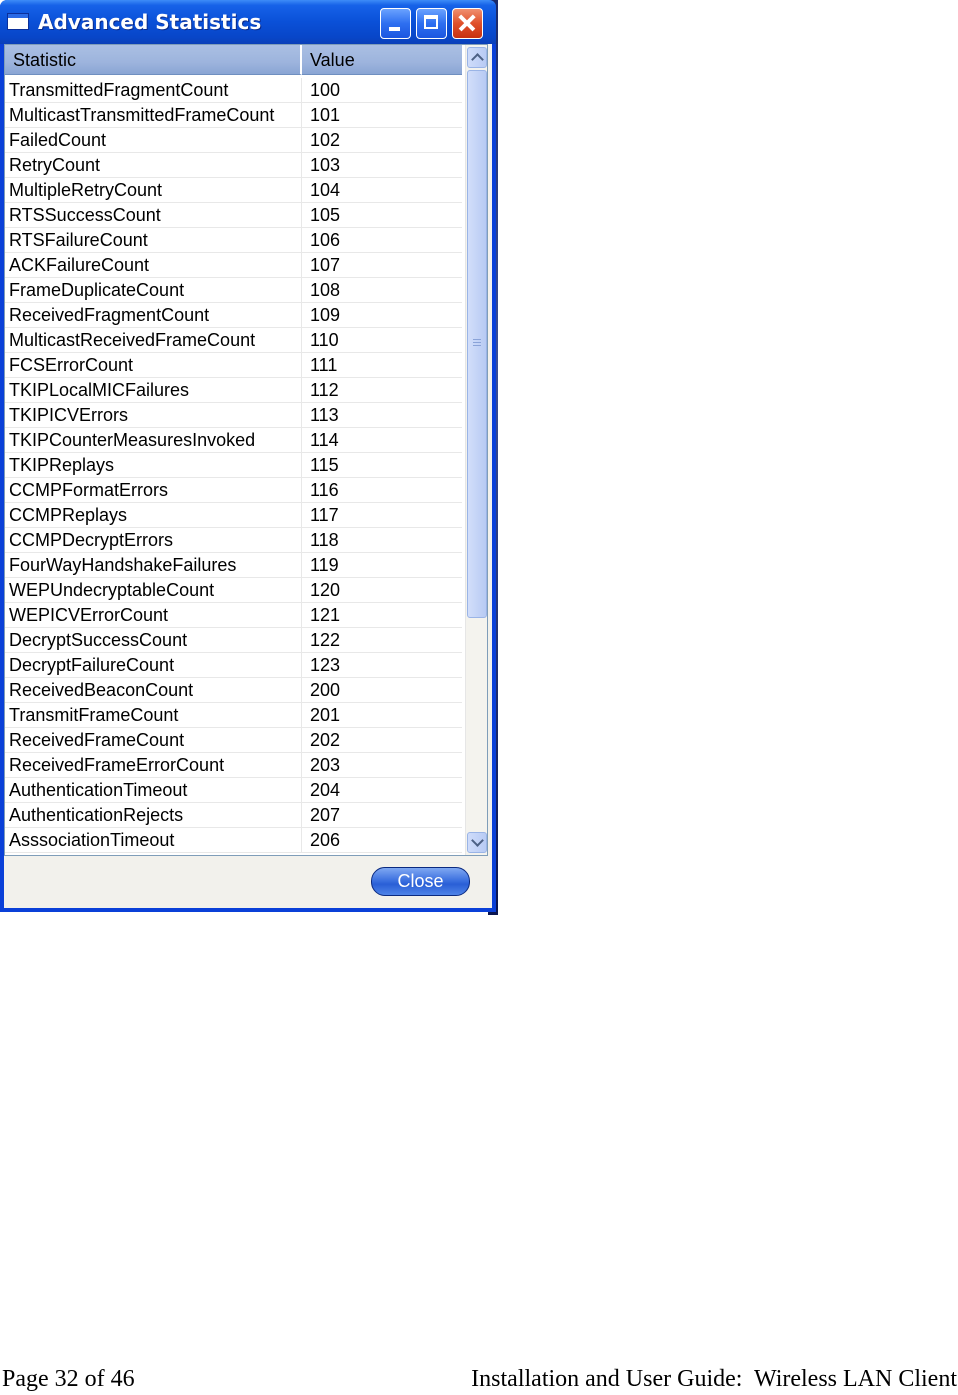  I want to click on window-title: Advanced Statistics, so click(150, 22).